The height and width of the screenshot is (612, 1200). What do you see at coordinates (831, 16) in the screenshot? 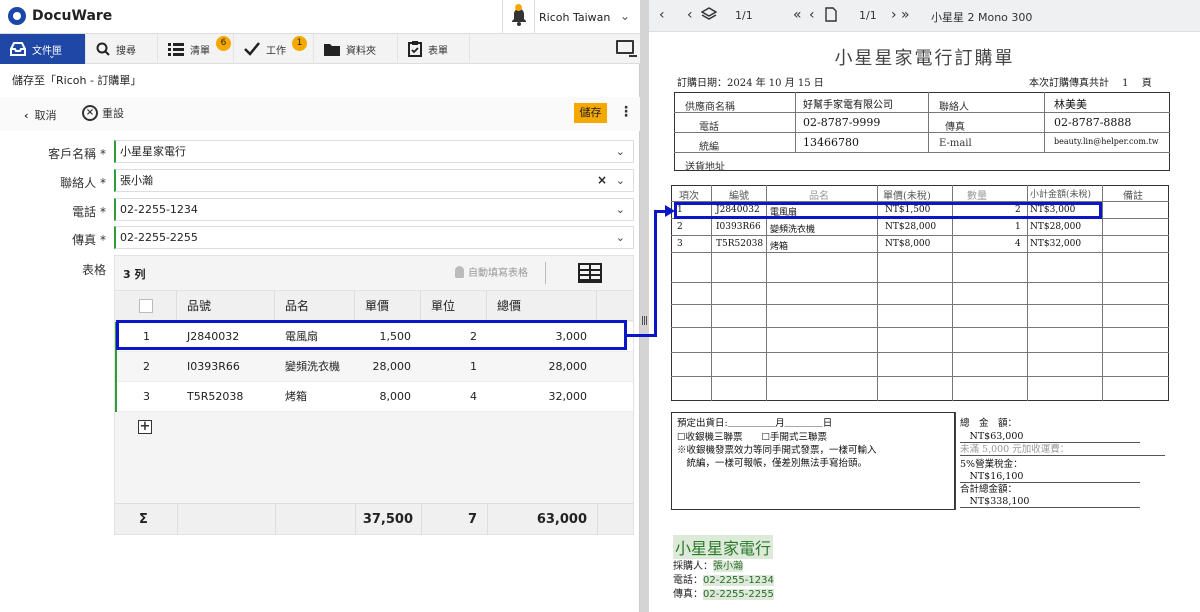
I see `page-icon` at bounding box center [831, 16].